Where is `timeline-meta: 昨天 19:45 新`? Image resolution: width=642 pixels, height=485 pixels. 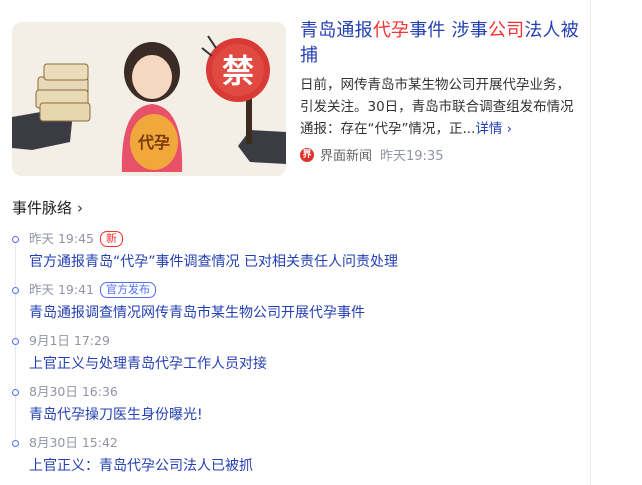
timeline-meta: 昨天 19:45 新 is located at coordinates (76, 239).